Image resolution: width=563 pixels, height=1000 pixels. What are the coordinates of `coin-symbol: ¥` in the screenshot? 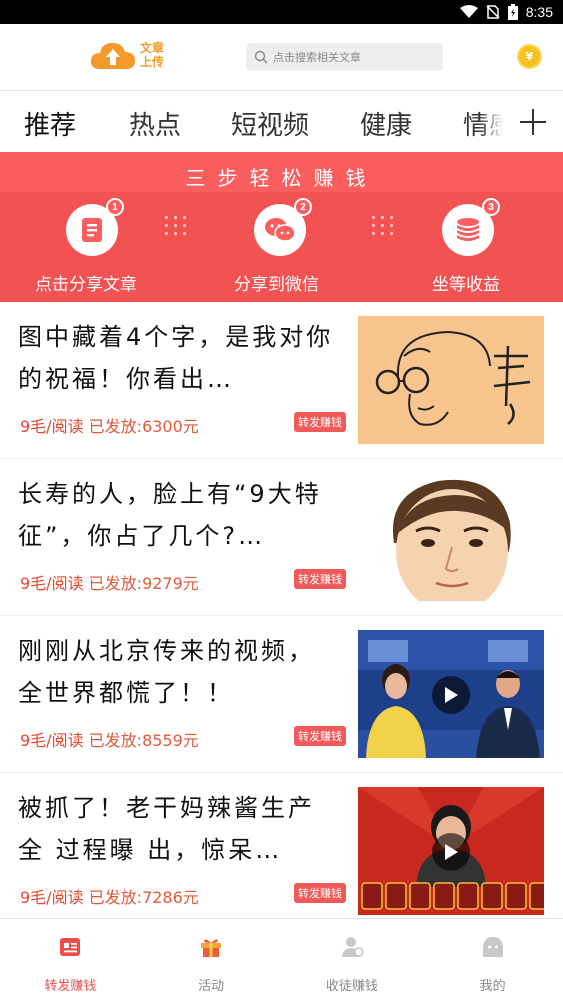 It's located at (529, 56).